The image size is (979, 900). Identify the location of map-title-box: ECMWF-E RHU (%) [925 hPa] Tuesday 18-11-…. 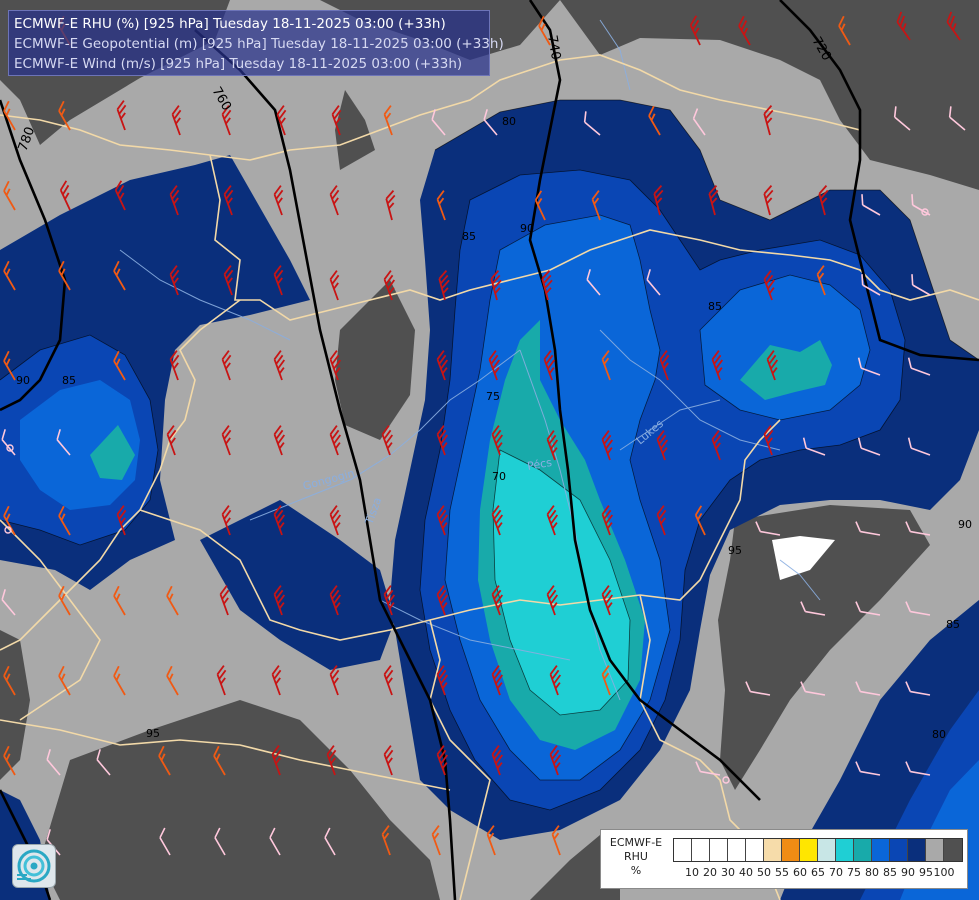
(256, 43).